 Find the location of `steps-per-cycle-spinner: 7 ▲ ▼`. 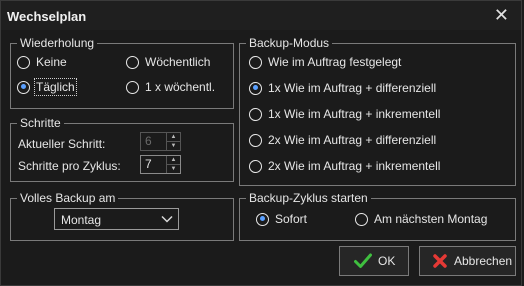

steps-per-cycle-spinner: 7 ▲ ▼ is located at coordinates (160, 164).